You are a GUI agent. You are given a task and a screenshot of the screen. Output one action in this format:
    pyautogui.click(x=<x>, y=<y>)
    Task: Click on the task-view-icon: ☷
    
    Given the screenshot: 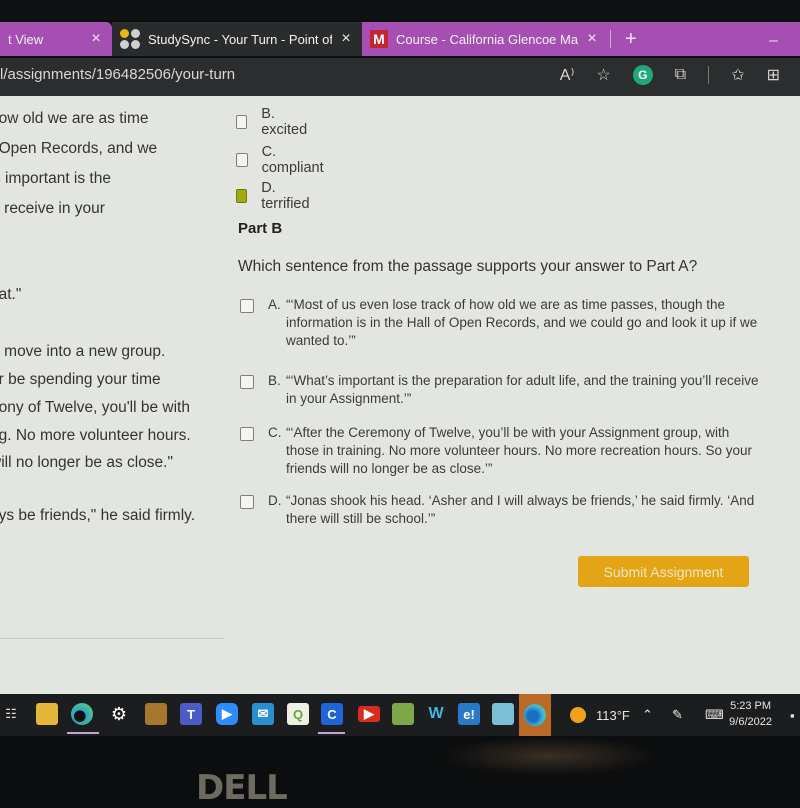 What is the action you would take?
    pyautogui.click(x=11, y=714)
    